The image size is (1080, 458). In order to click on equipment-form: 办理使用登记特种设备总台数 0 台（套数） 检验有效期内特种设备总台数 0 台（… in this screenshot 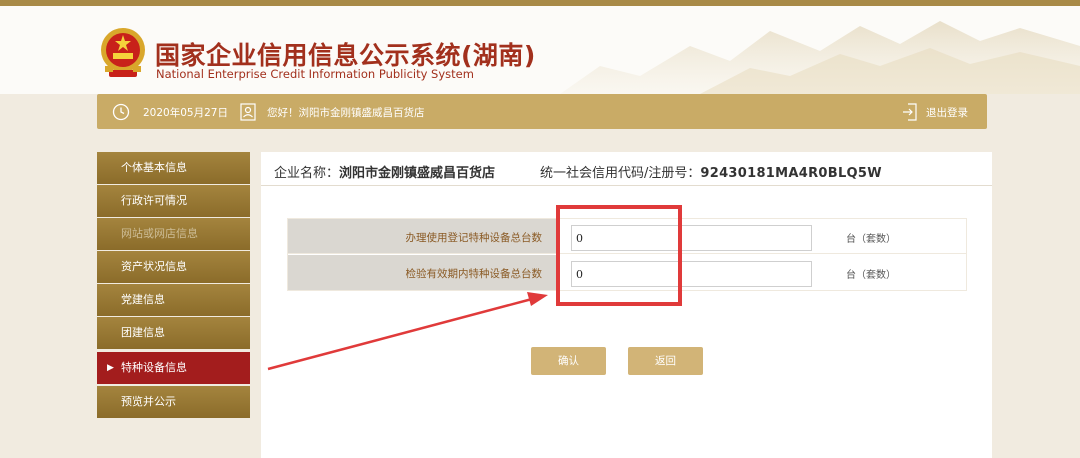, I will do `click(627, 254)`.